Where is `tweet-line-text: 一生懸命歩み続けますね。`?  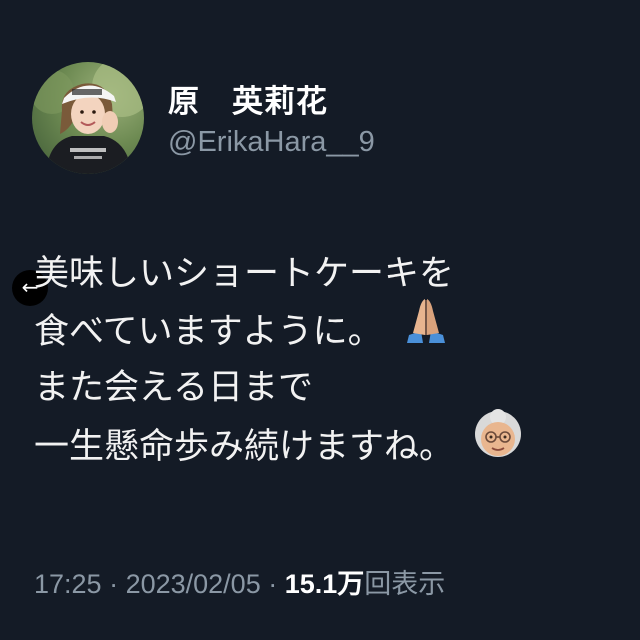 tweet-line-text: 一生懸命歩み続けますね。 is located at coordinates (244, 447).